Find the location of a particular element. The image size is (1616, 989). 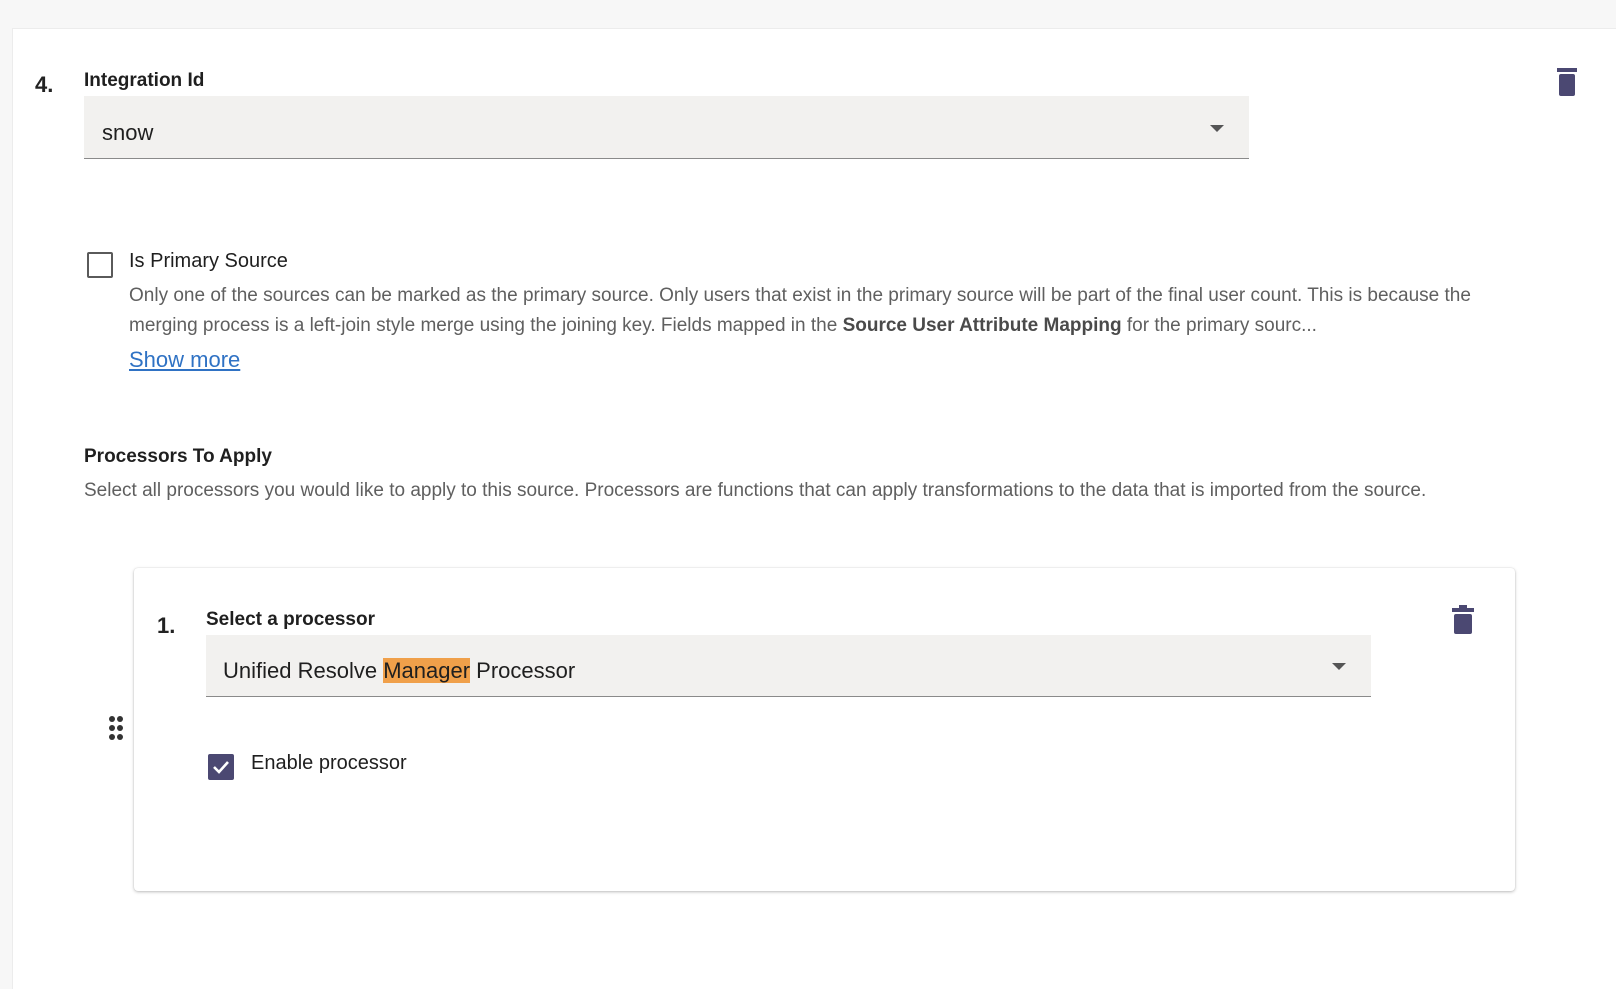

search-highlight: Manager is located at coordinates (427, 670).